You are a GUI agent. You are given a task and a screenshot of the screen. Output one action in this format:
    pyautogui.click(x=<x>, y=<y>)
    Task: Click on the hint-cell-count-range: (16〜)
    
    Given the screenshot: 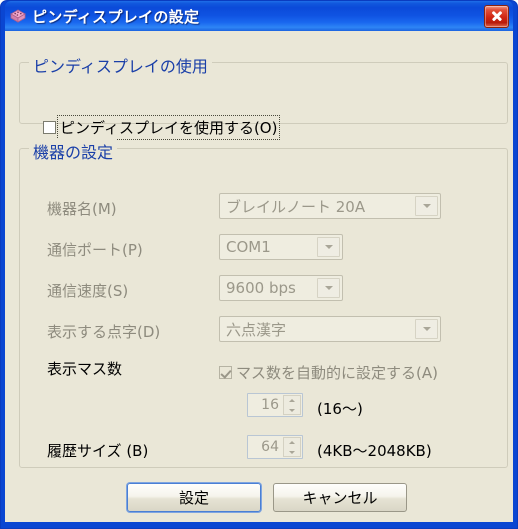 What is the action you would take?
    pyautogui.click(x=340, y=409)
    